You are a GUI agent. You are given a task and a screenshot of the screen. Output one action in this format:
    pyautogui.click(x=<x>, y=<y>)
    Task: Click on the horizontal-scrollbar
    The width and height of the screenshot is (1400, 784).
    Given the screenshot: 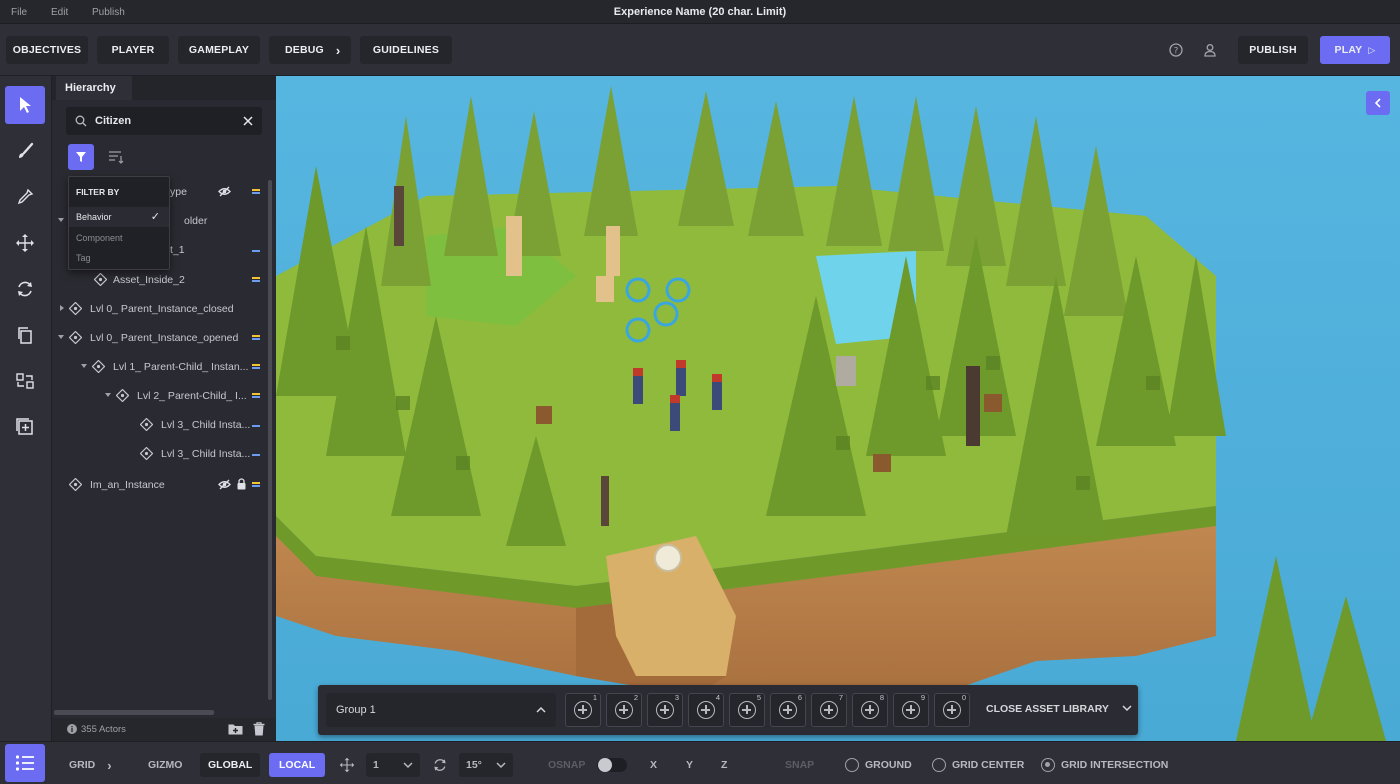 What is the action you would take?
    pyautogui.click(x=134, y=712)
    